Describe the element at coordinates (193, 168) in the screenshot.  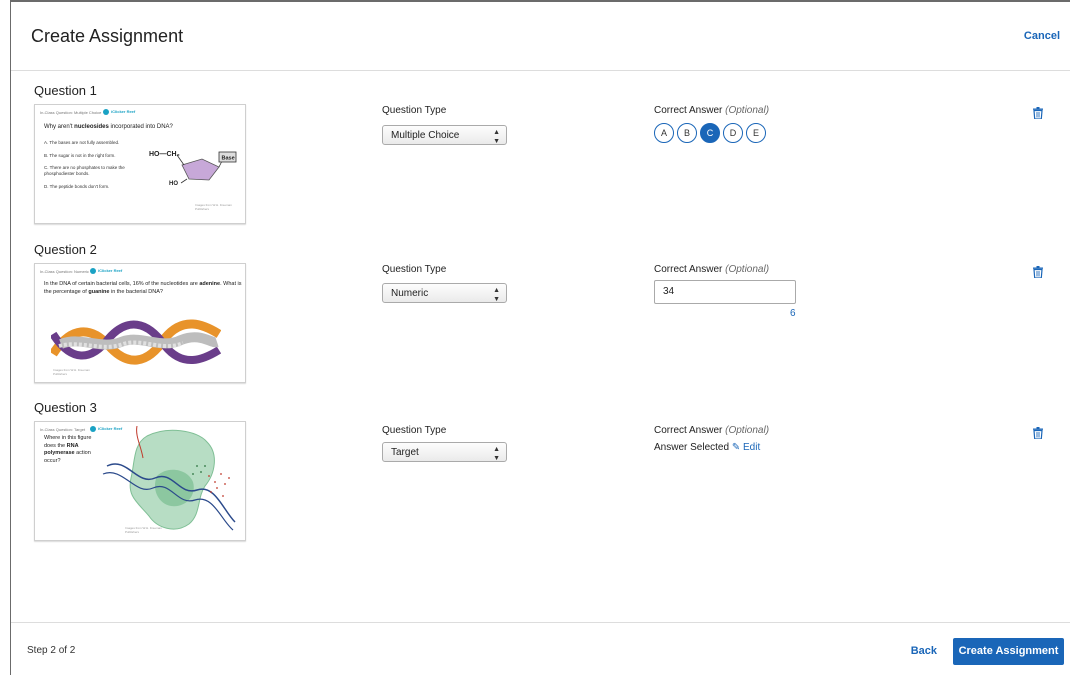
I see `sugar-ring-diagram: HO—CH₂ Base HO` at that location.